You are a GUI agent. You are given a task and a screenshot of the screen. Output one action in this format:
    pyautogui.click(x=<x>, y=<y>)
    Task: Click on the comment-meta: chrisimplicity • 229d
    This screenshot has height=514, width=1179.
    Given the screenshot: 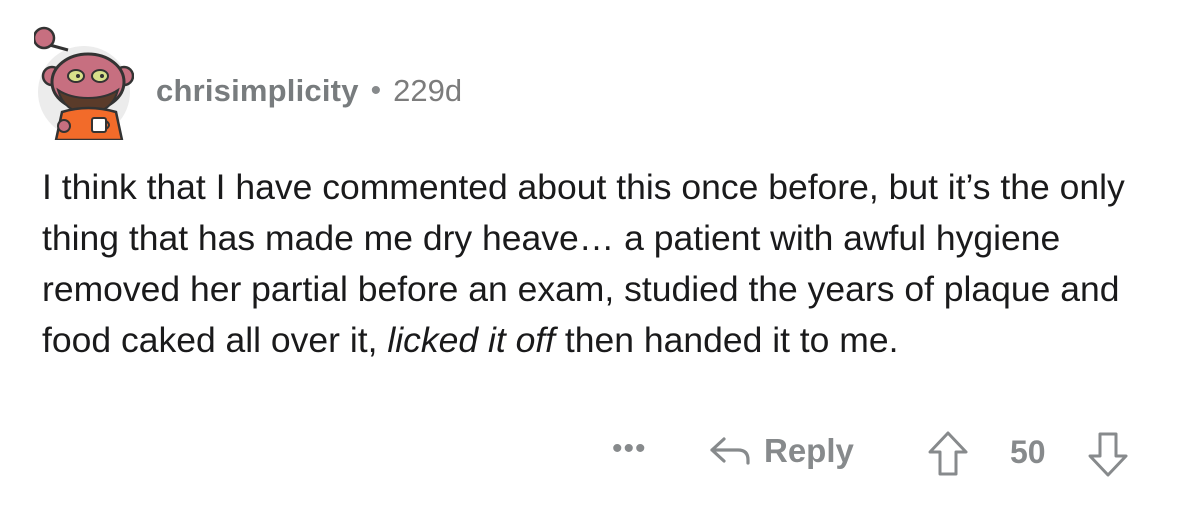 What is the action you would take?
    pyautogui.click(x=309, y=91)
    